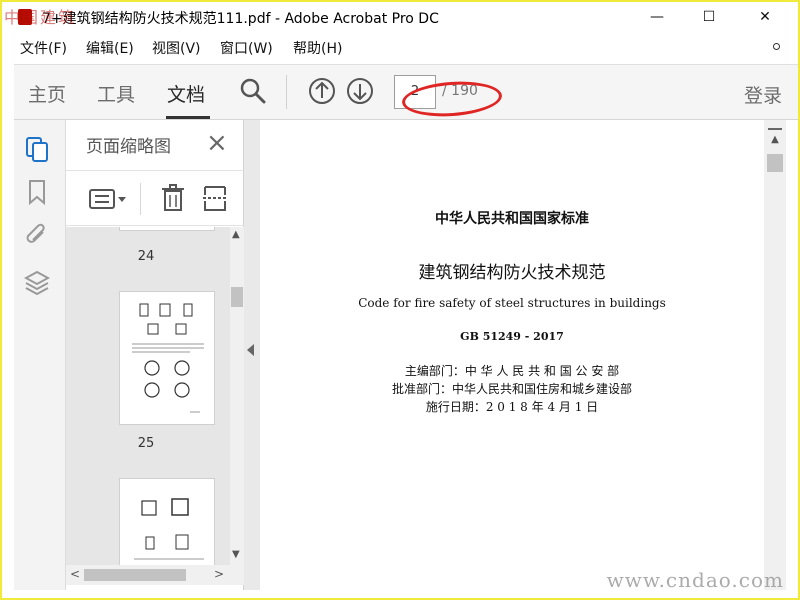 This screenshot has width=800, height=600. Describe the element at coordinates (322, 91) in the screenshot. I see `previous-page-icon` at that location.